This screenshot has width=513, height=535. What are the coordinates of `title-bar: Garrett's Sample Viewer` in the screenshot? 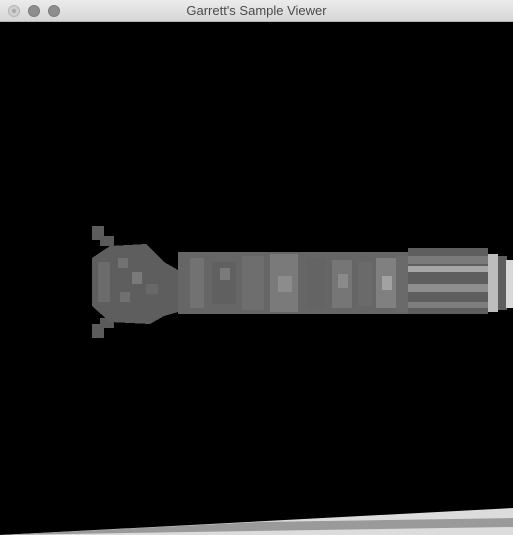 It's located at (256, 11).